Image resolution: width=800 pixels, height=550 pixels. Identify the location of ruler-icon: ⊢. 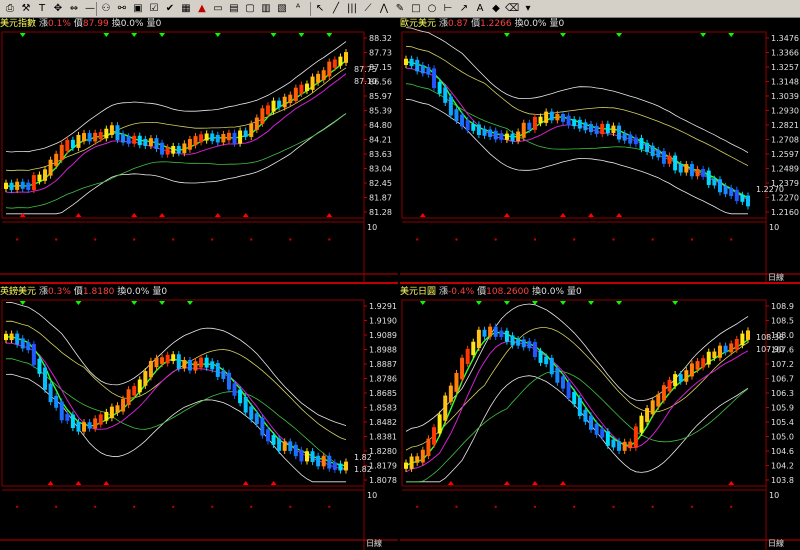
(448, 8).